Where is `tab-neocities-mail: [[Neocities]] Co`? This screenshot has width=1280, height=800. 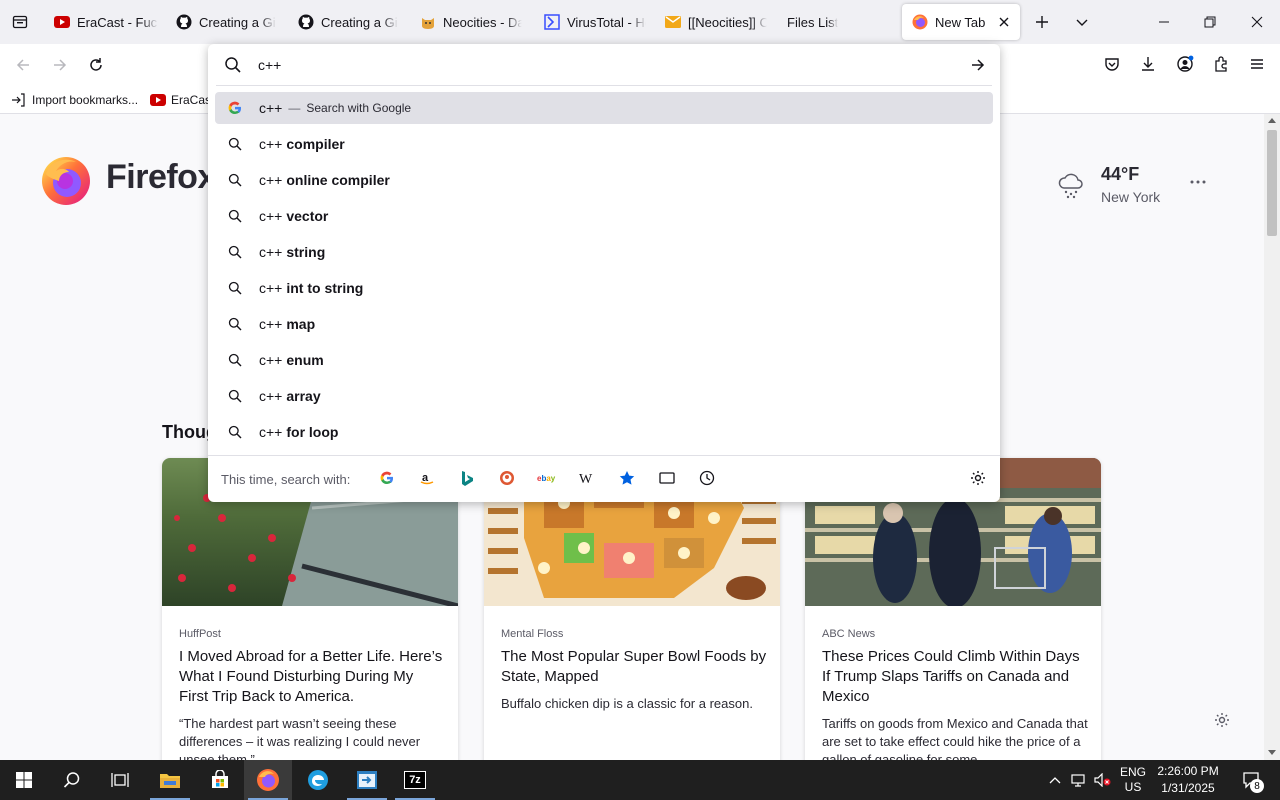
tab-neocities-mail: [[Neocities]] Co is located at coordinates (716, 22).